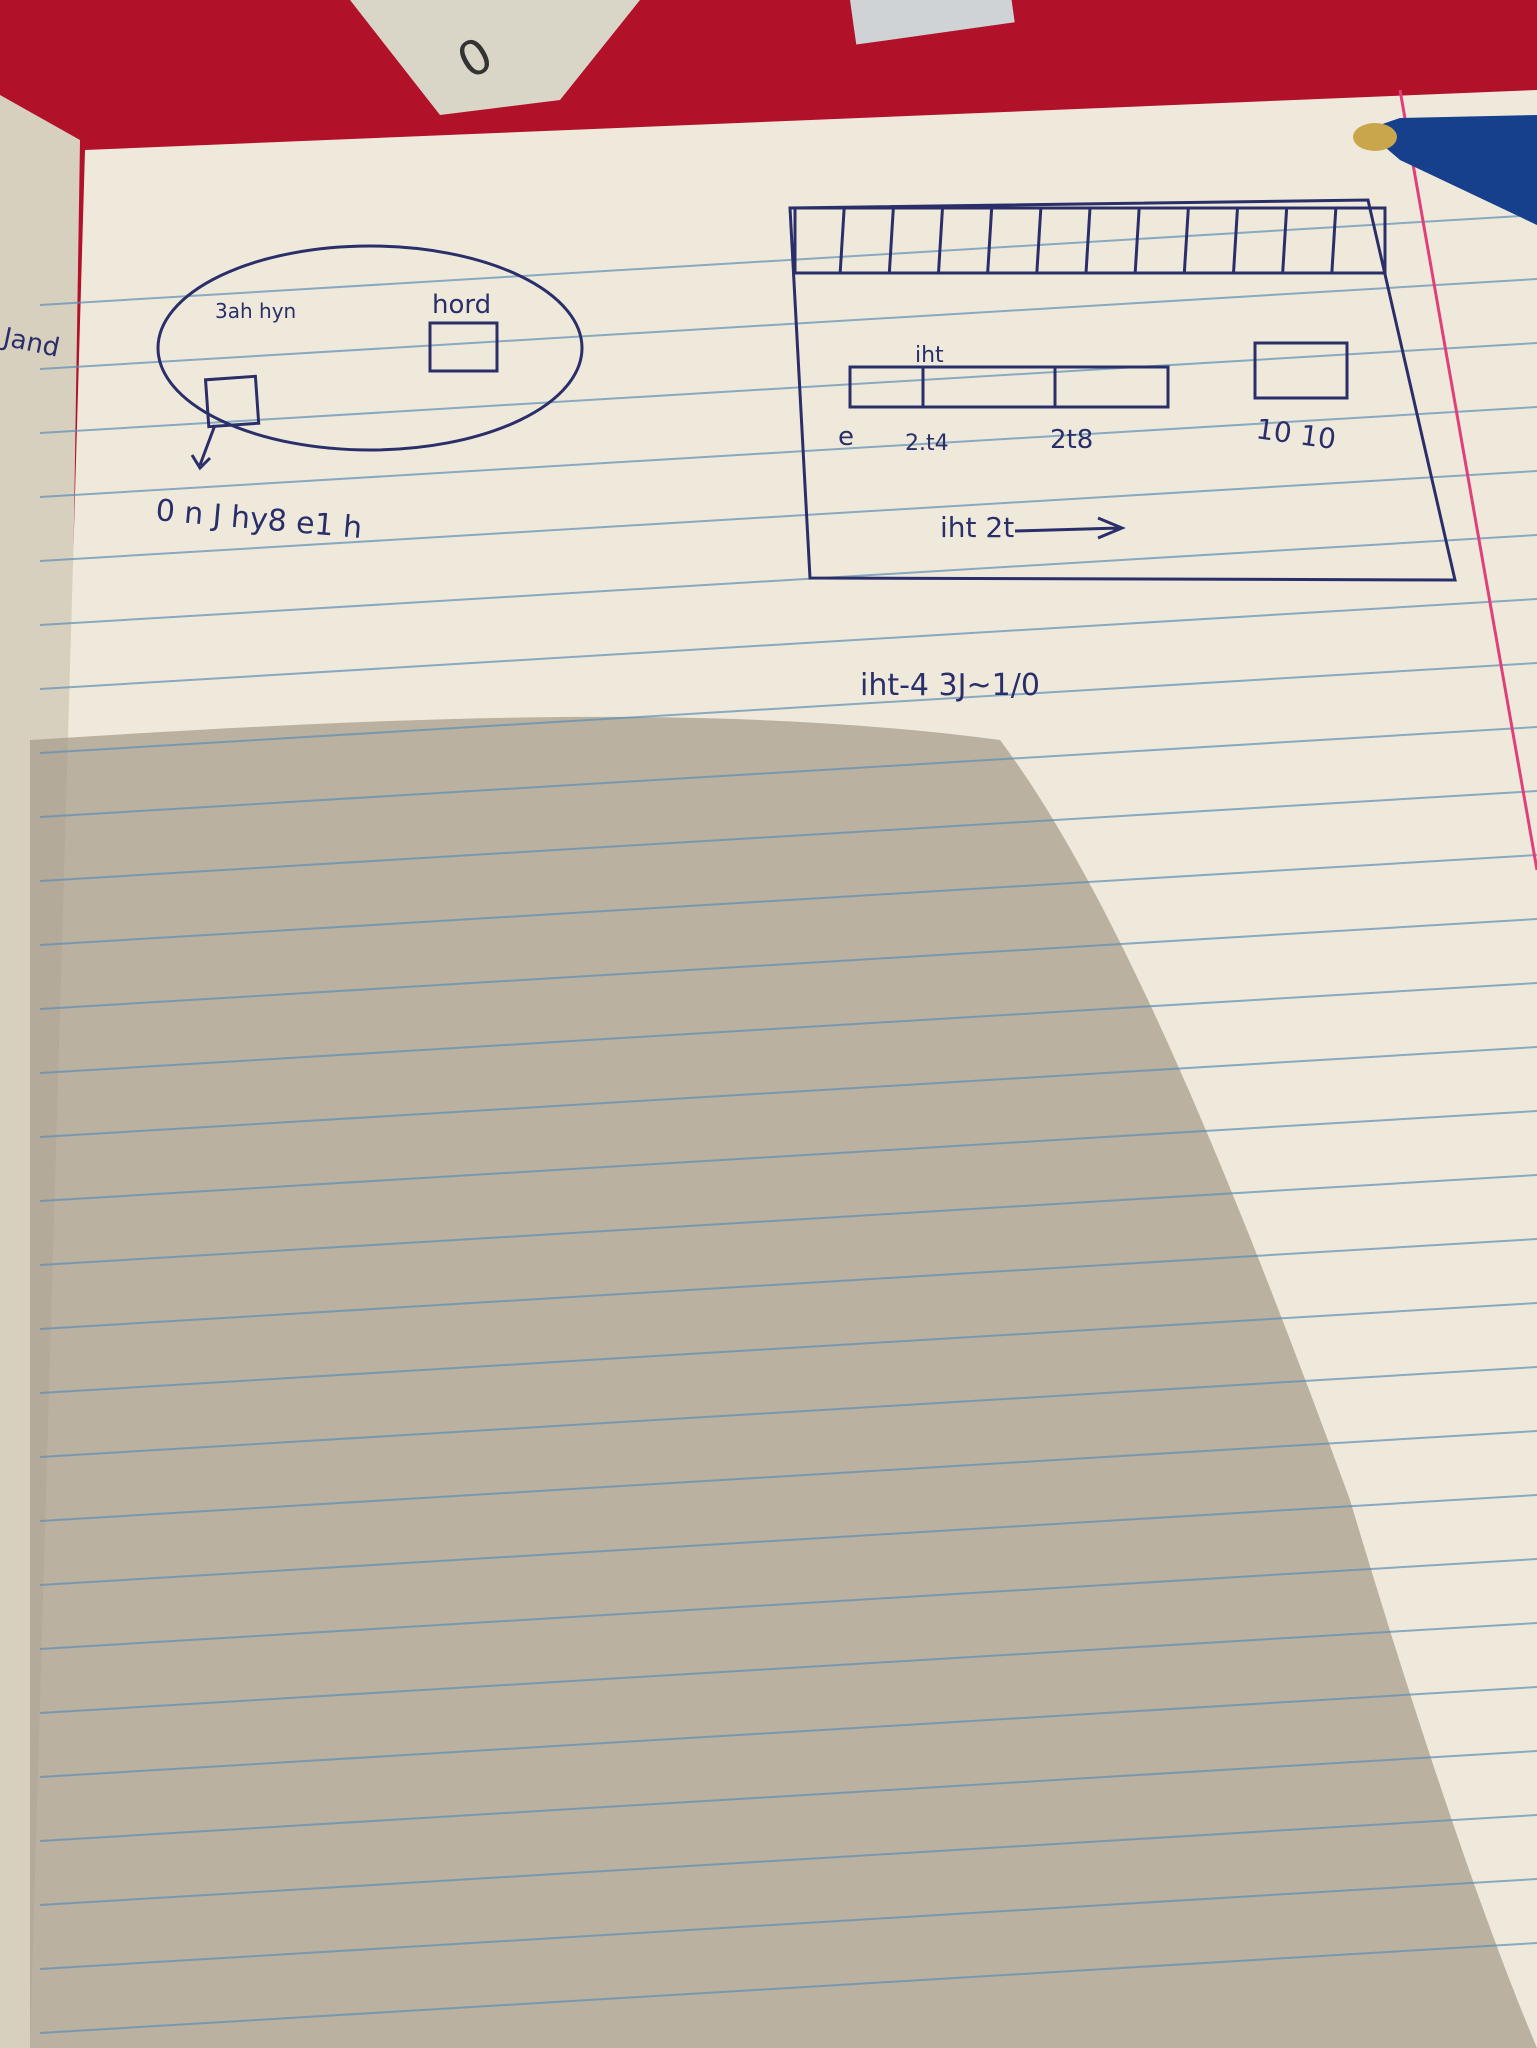 This screenshot has height=2048, width=1537. Describe the element at coordinates (950, 685) in the screenshot. I see `sketch-note: iht-4 3J~1/0` at that location.